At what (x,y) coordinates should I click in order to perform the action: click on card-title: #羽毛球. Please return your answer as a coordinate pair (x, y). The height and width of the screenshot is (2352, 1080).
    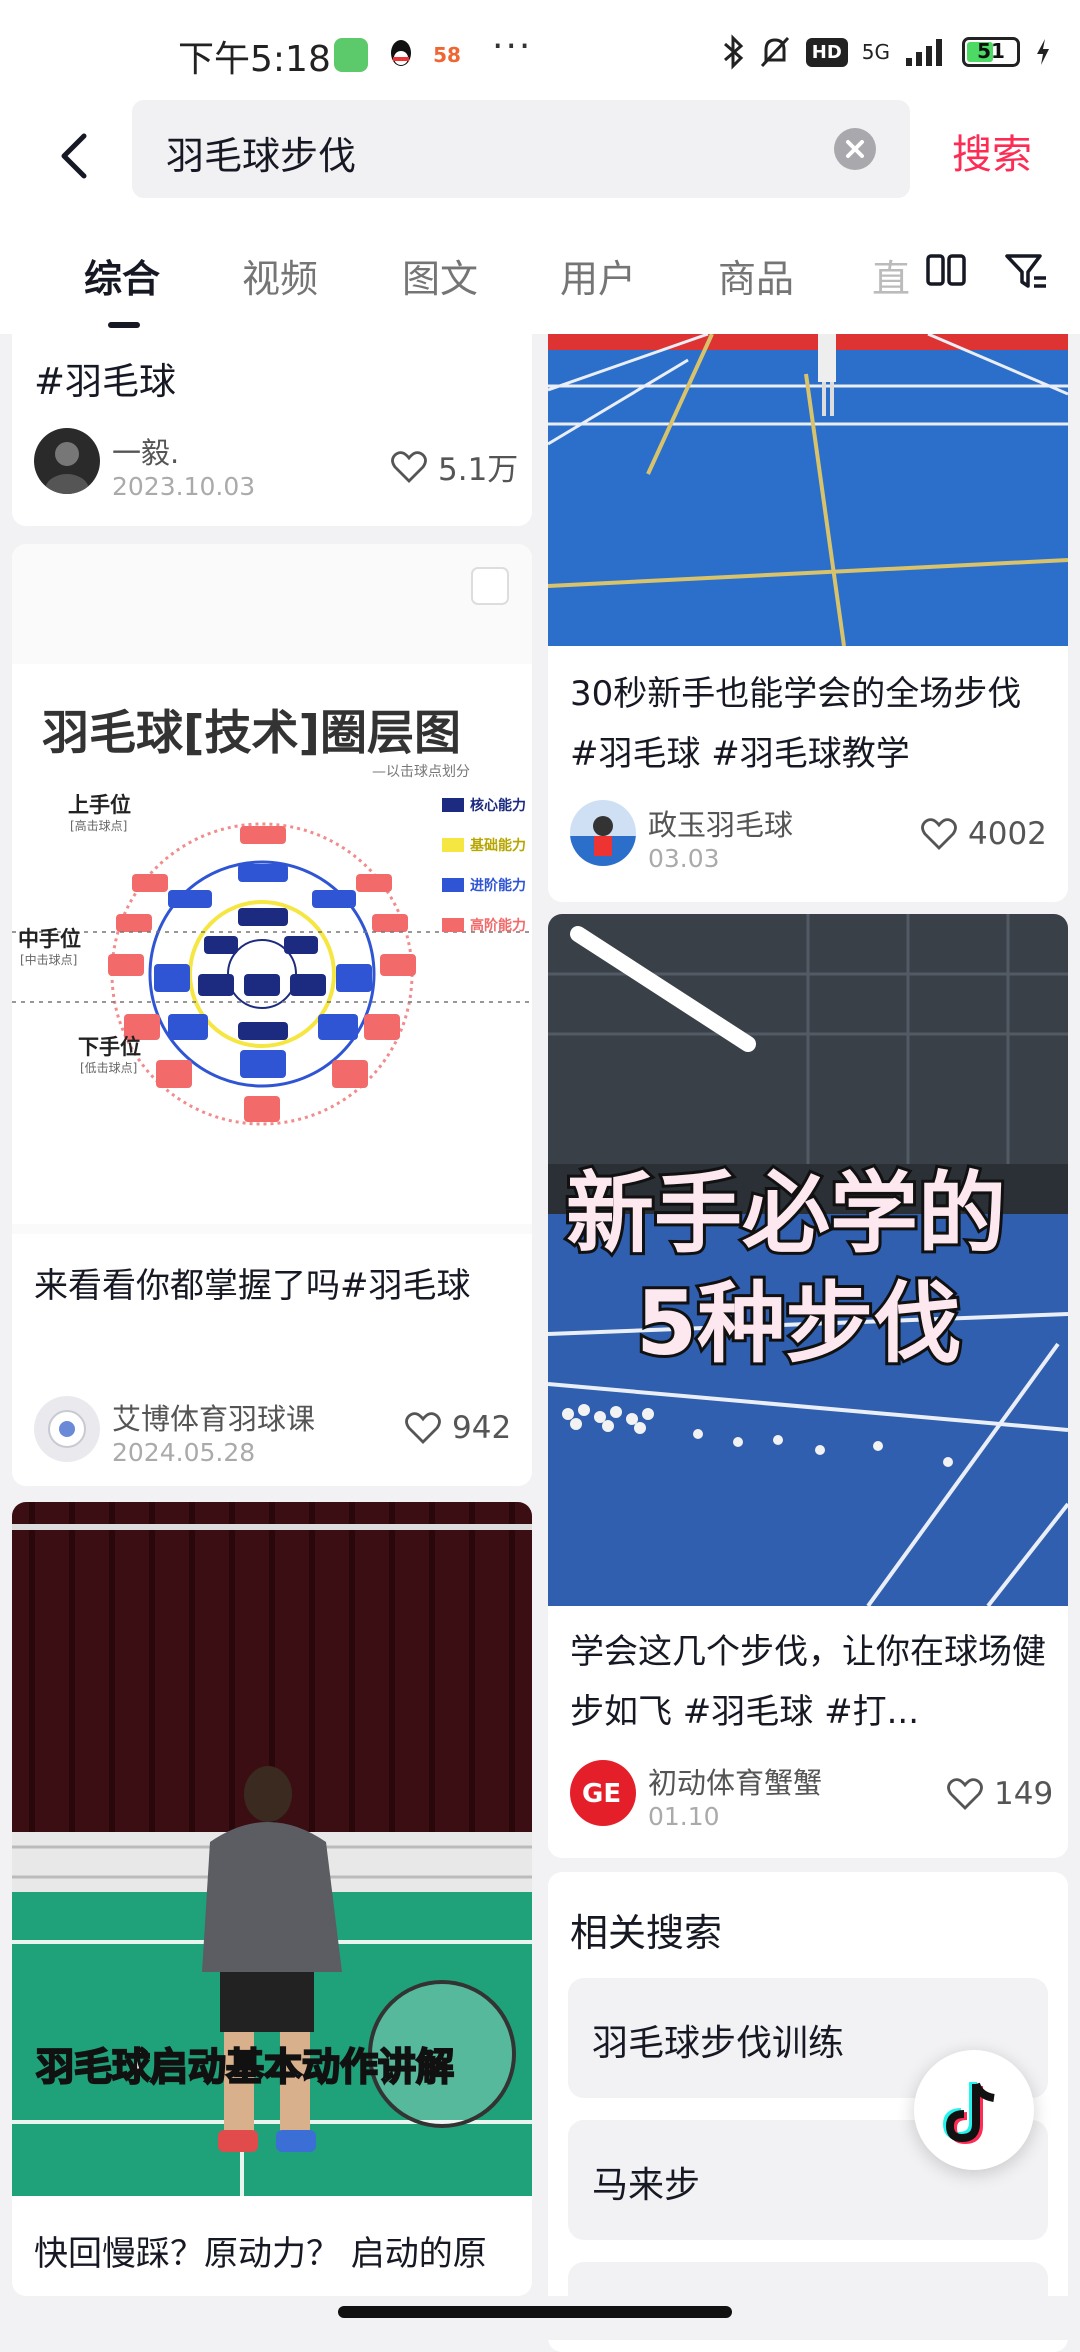
    Looking at the image, I should click on (105, 381).